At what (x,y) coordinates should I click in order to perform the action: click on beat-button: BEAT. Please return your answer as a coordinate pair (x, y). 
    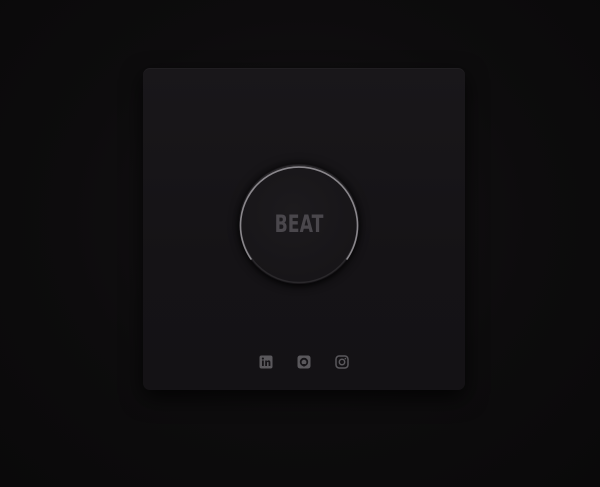
    Looking at the image, I should click on (299, 224).